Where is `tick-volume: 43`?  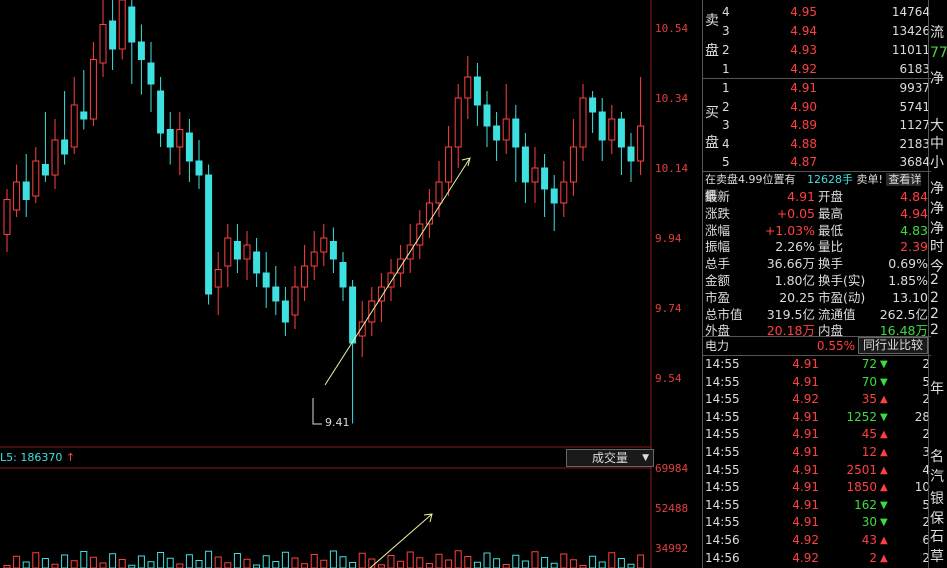 tick-volume: 43 is located at coordinates (869, 540).